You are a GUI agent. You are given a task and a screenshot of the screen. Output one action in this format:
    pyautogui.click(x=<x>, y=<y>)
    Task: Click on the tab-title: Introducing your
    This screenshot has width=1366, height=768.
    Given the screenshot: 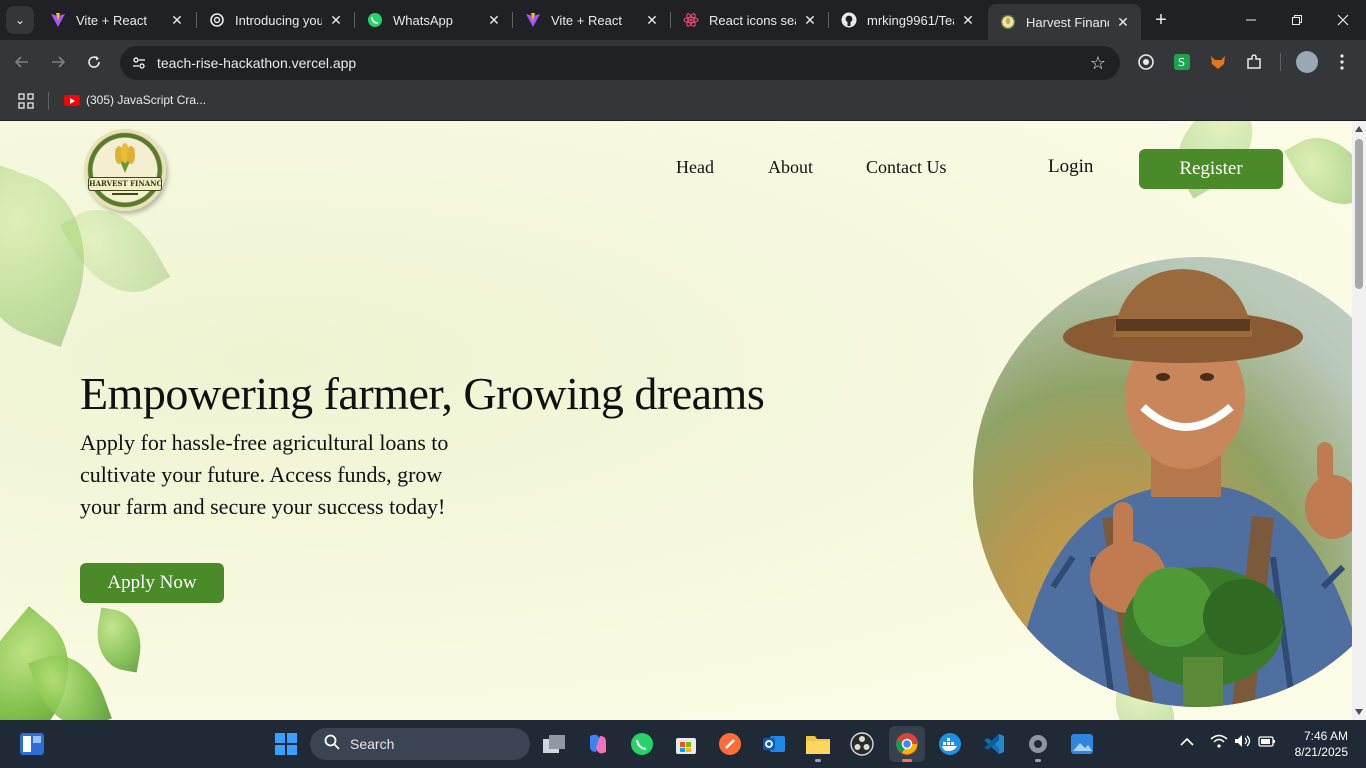 What is the action you would take?
    pyautogui.click(x=278, y=20)
    